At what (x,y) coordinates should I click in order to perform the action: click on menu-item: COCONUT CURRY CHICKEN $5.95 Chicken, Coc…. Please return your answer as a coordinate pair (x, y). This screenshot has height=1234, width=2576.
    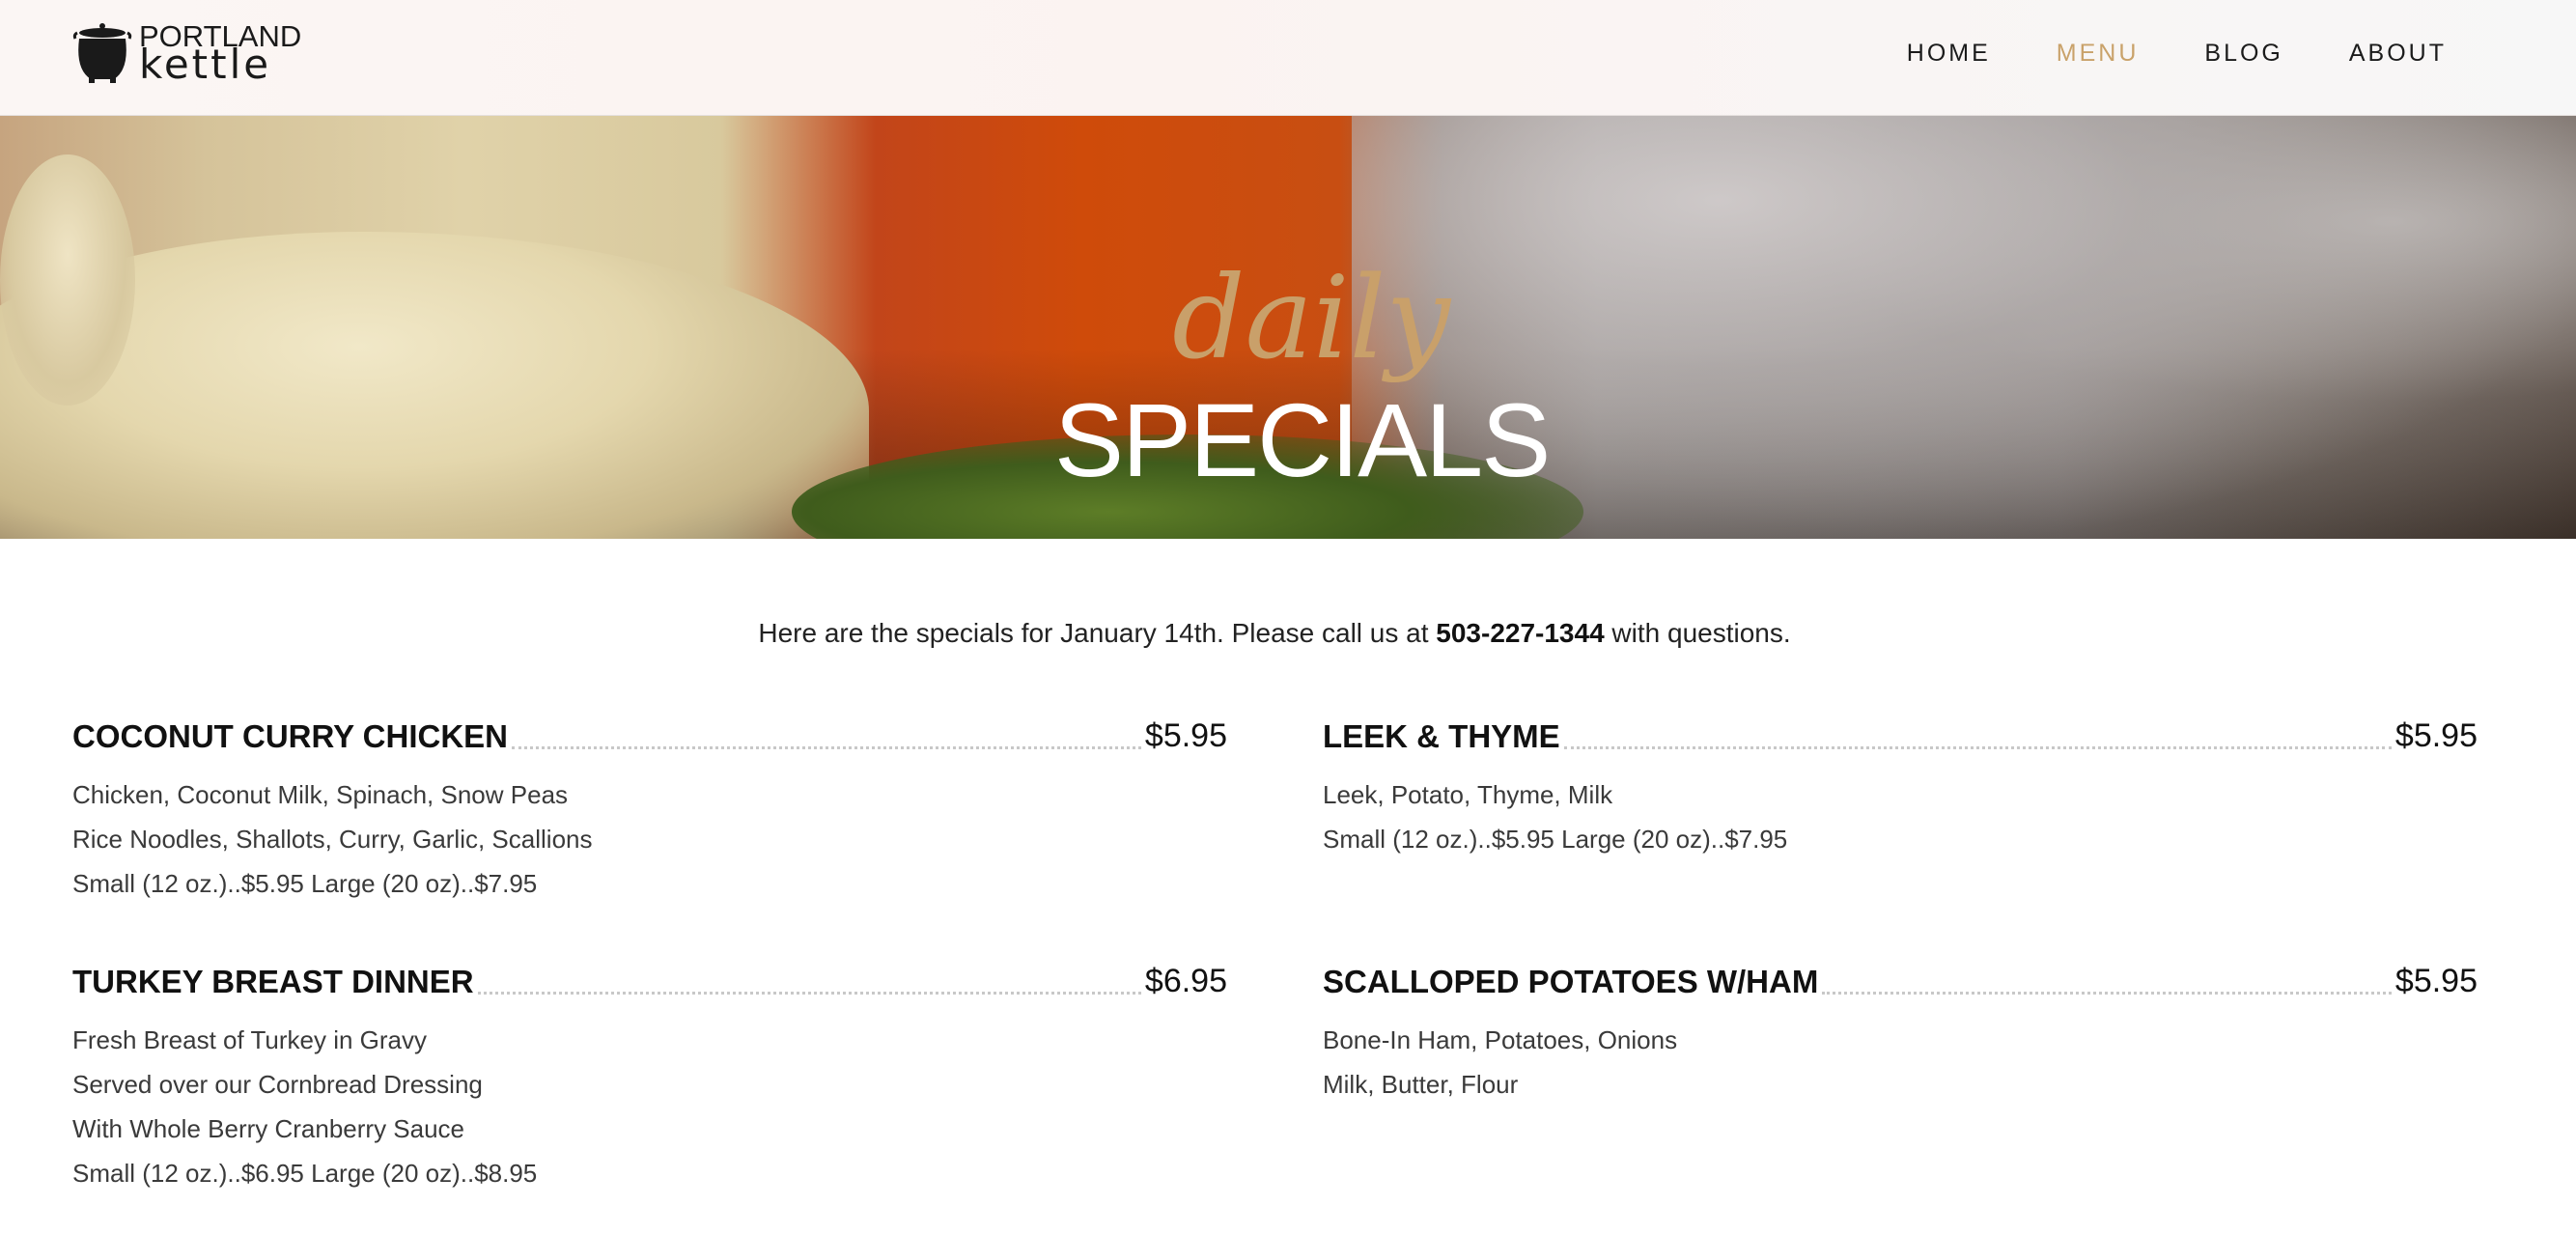
    Looking at the image, I should click on (650, 809).